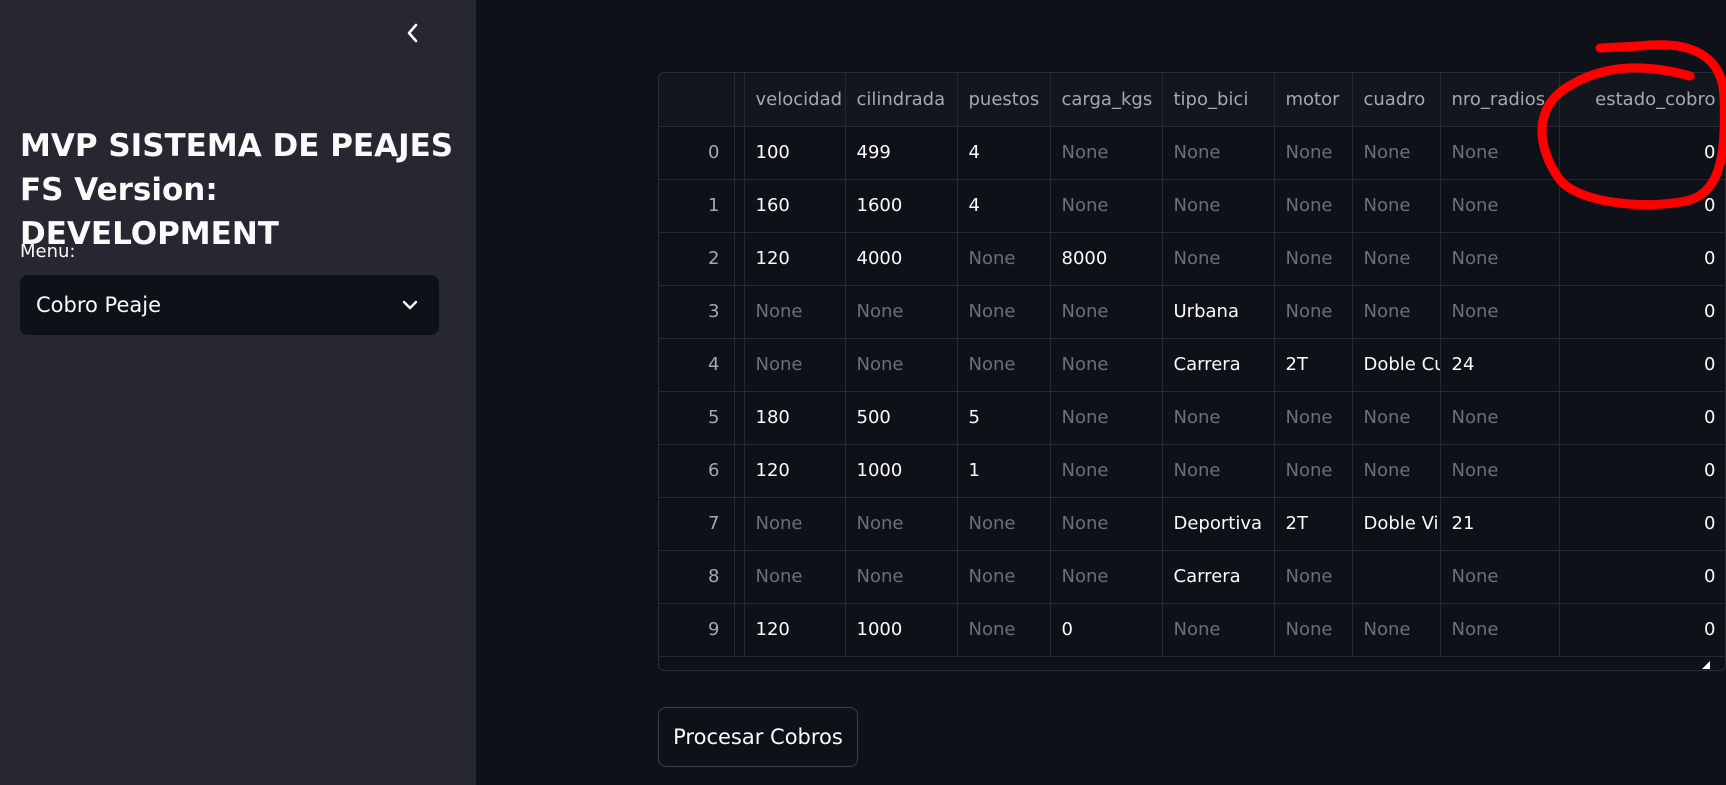 This screenshot has height=785, width=1726. Describe the element at coordinates (795, 418) in the screenshot. I see `table-cell: 180` at that location.